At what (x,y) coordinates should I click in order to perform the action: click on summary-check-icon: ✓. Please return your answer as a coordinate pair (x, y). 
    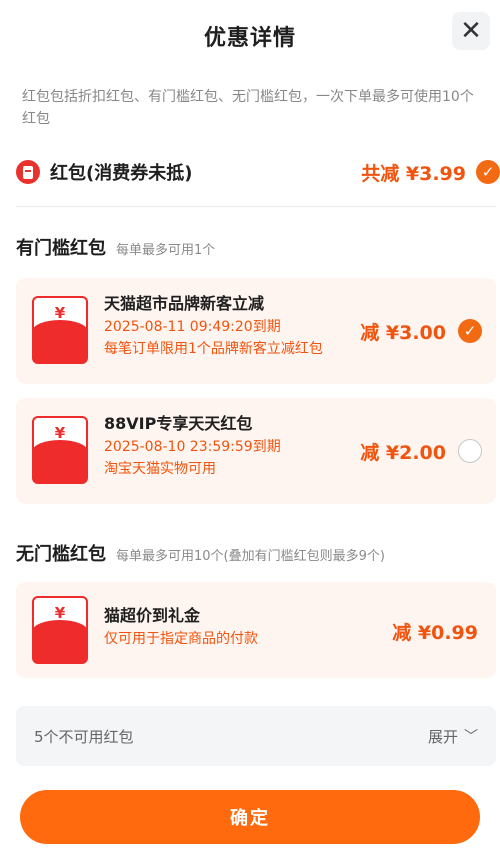
    Looking at the image, I should click on (488, 172).